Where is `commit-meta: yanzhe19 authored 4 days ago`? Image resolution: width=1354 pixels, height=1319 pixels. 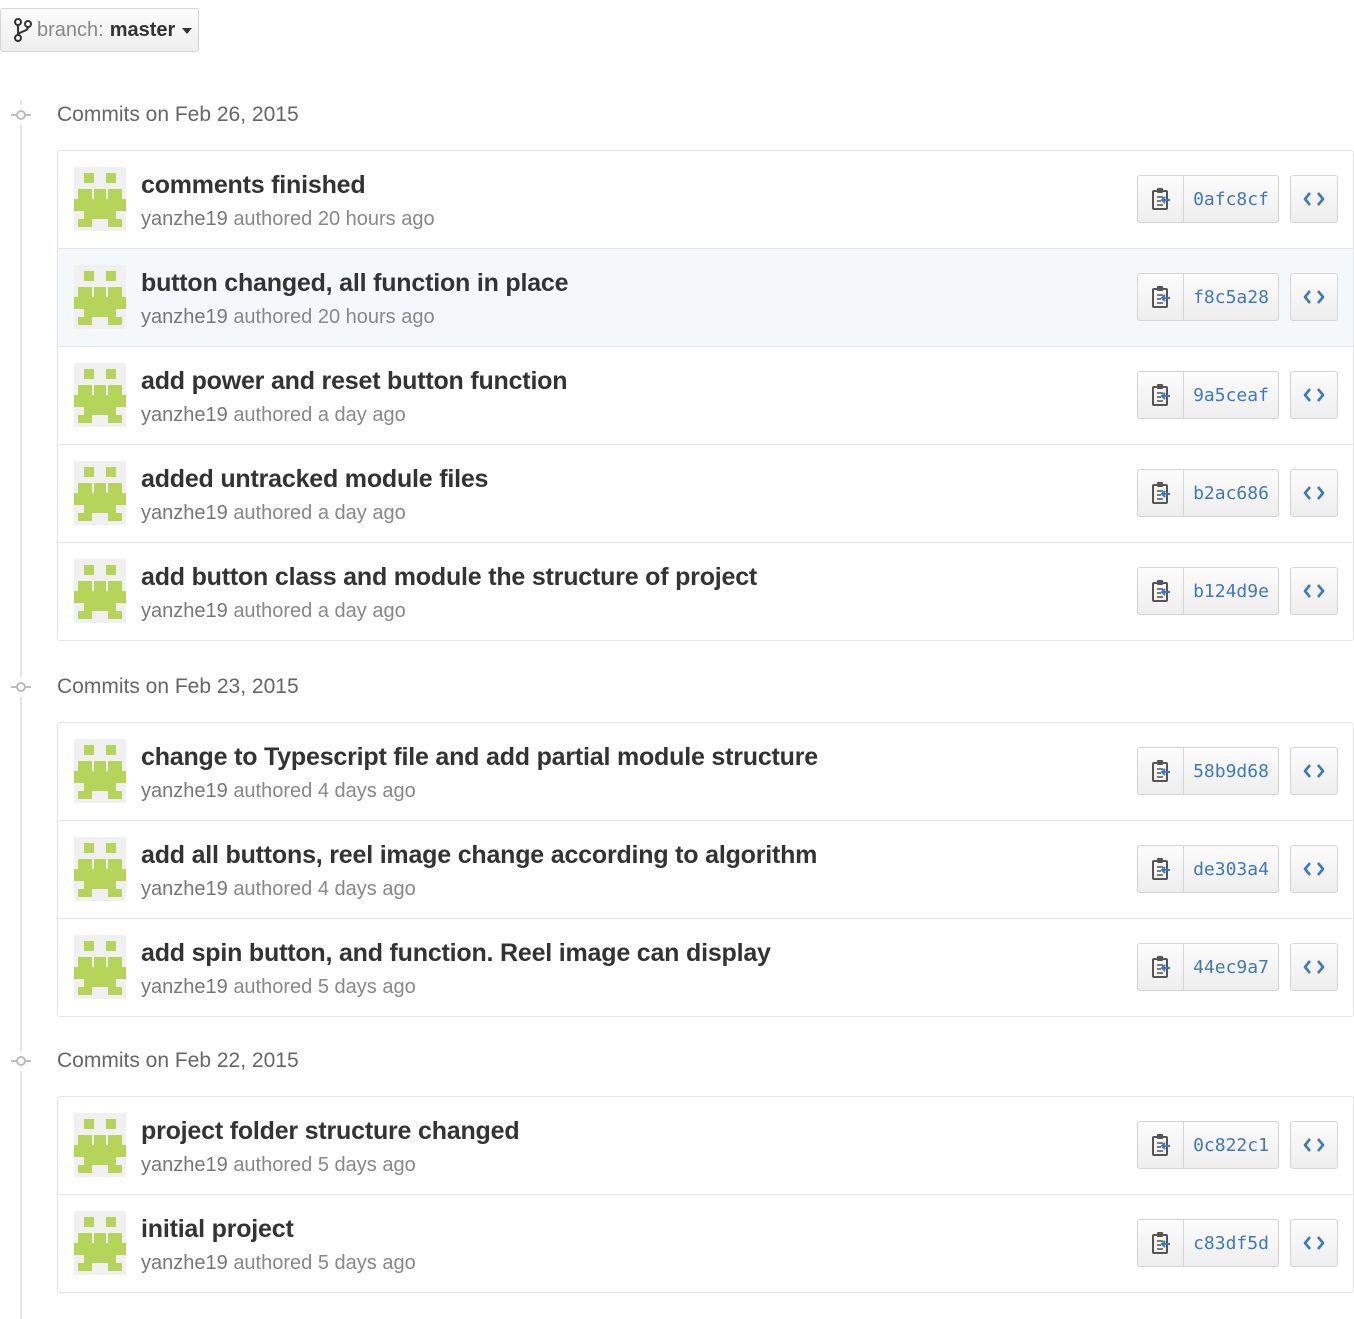 commit-meta: yanzhe19 authored 4 days ago is located at coordinates (278, 889).